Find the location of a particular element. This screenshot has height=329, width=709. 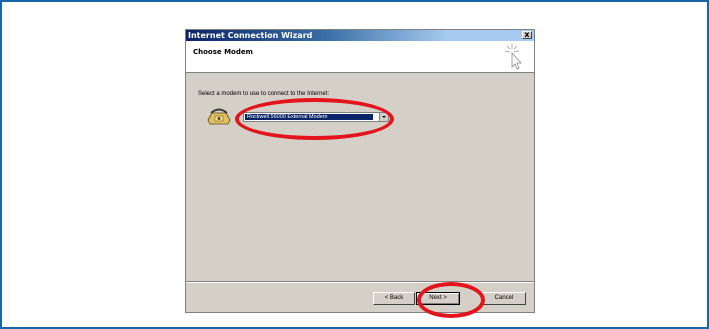

modem-phone-icon is located at coordinates (219, 116).